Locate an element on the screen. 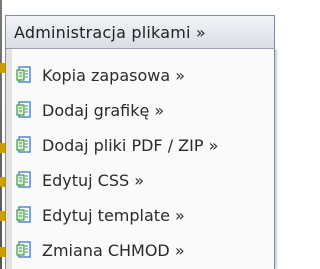  menu-item-label: Dodaj grafikę » is located at coordinates (103, 110).